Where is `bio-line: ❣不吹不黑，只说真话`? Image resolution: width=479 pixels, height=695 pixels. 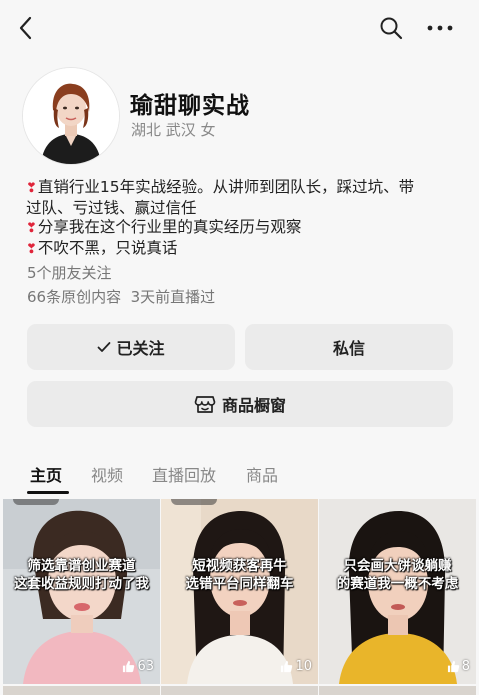
bio-line: ❣不吹不黑，只说真话 is located at coordinates (102, 247).